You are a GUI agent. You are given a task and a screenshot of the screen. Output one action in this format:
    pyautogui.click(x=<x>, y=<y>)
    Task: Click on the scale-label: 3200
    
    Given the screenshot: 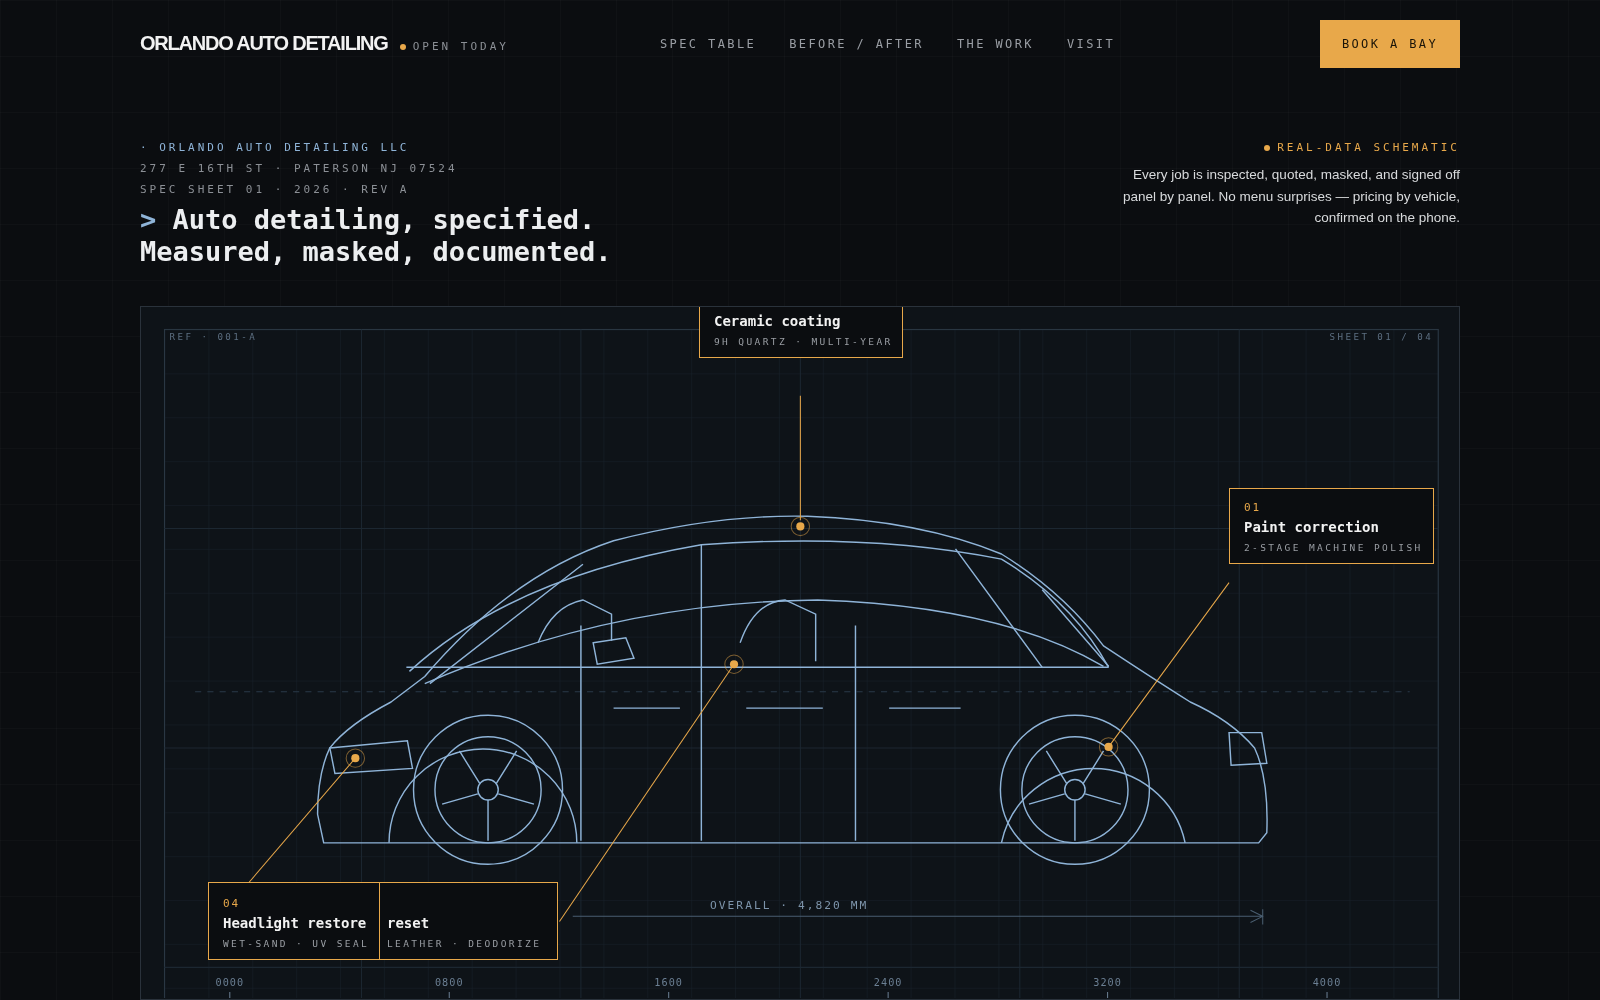 What is the action you would take?
    pyautogui.click(x=1107, y=982)
    